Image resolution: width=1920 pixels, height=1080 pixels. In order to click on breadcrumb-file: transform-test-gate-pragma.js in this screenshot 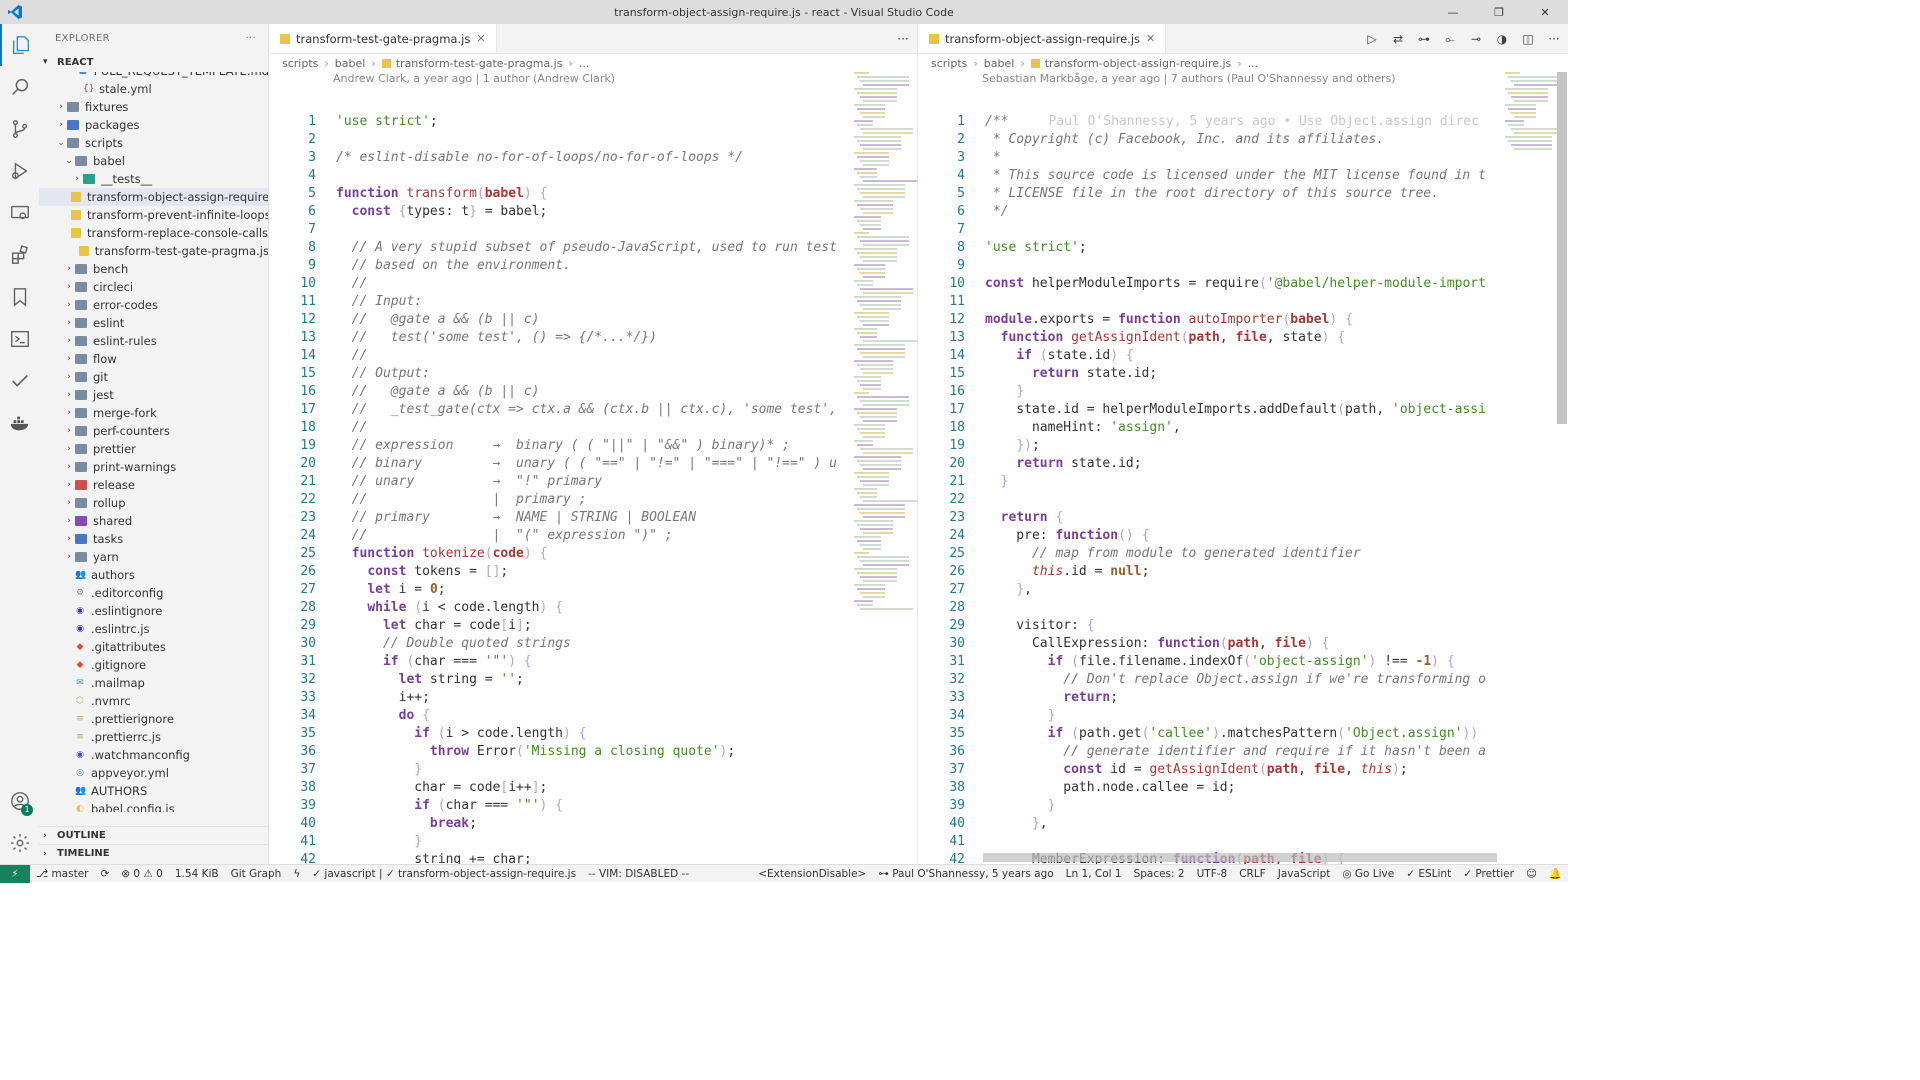, I will do `click(479, 63)`.